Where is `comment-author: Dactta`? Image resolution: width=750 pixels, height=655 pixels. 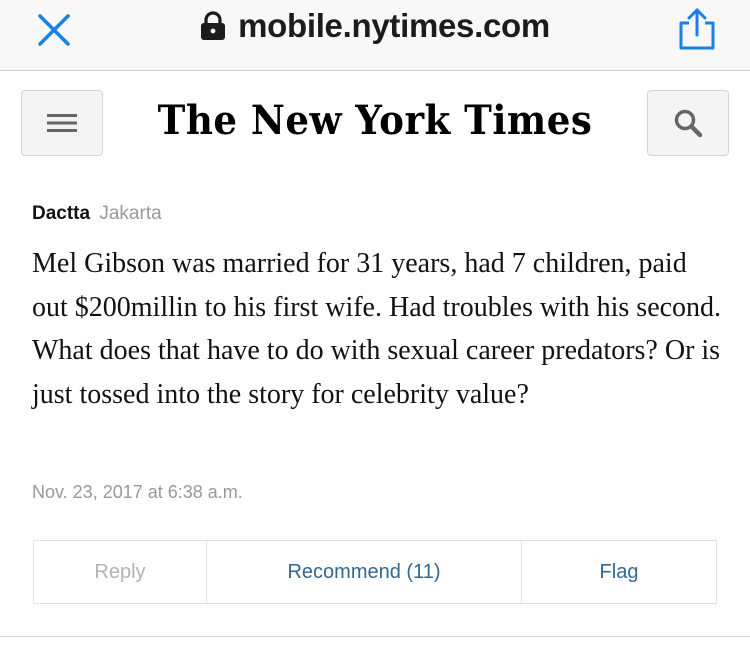
comment-author: Dactta is located at coordinates (61, 213).